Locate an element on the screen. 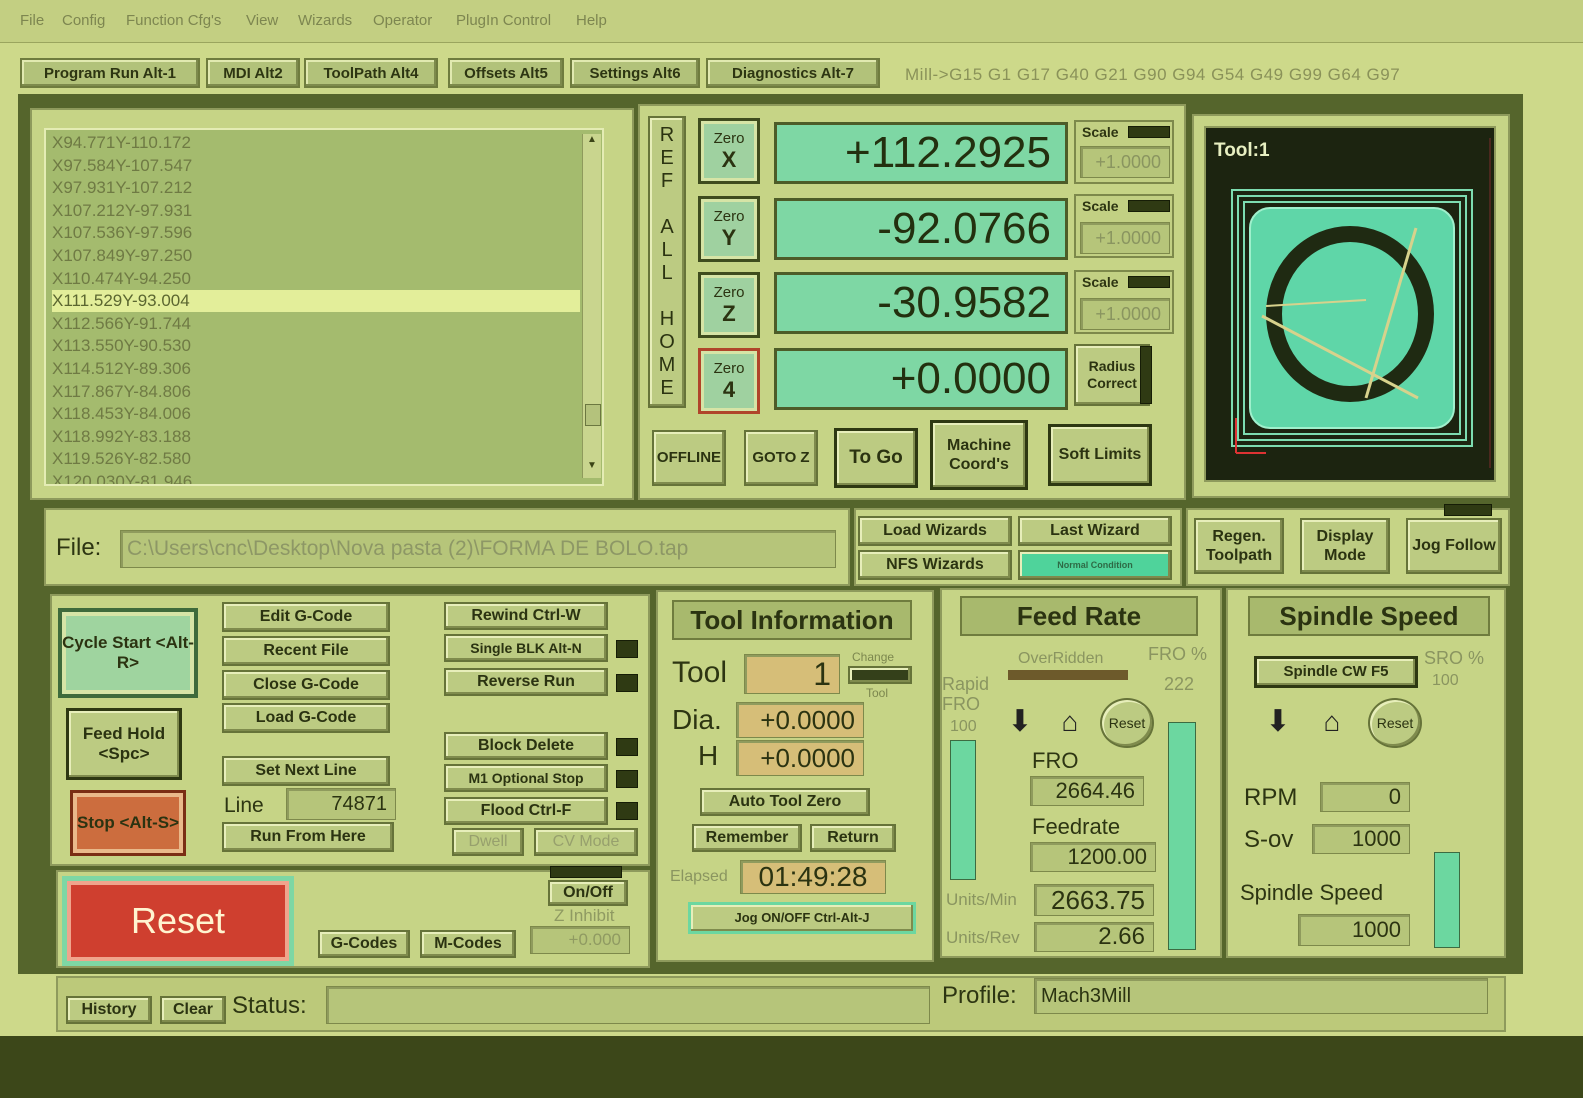  machine-coords-button: Machine Coord's is located at coordinates (979, 455).